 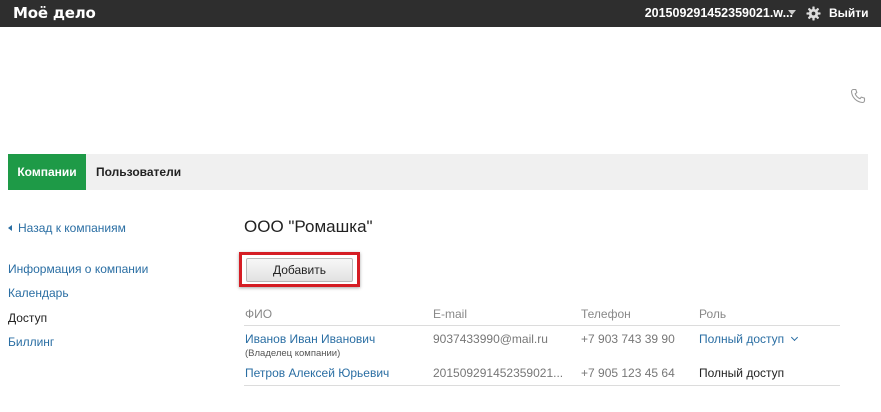 I want to click on role-dropdown: Полный доступ, so click(x=749, y=339).